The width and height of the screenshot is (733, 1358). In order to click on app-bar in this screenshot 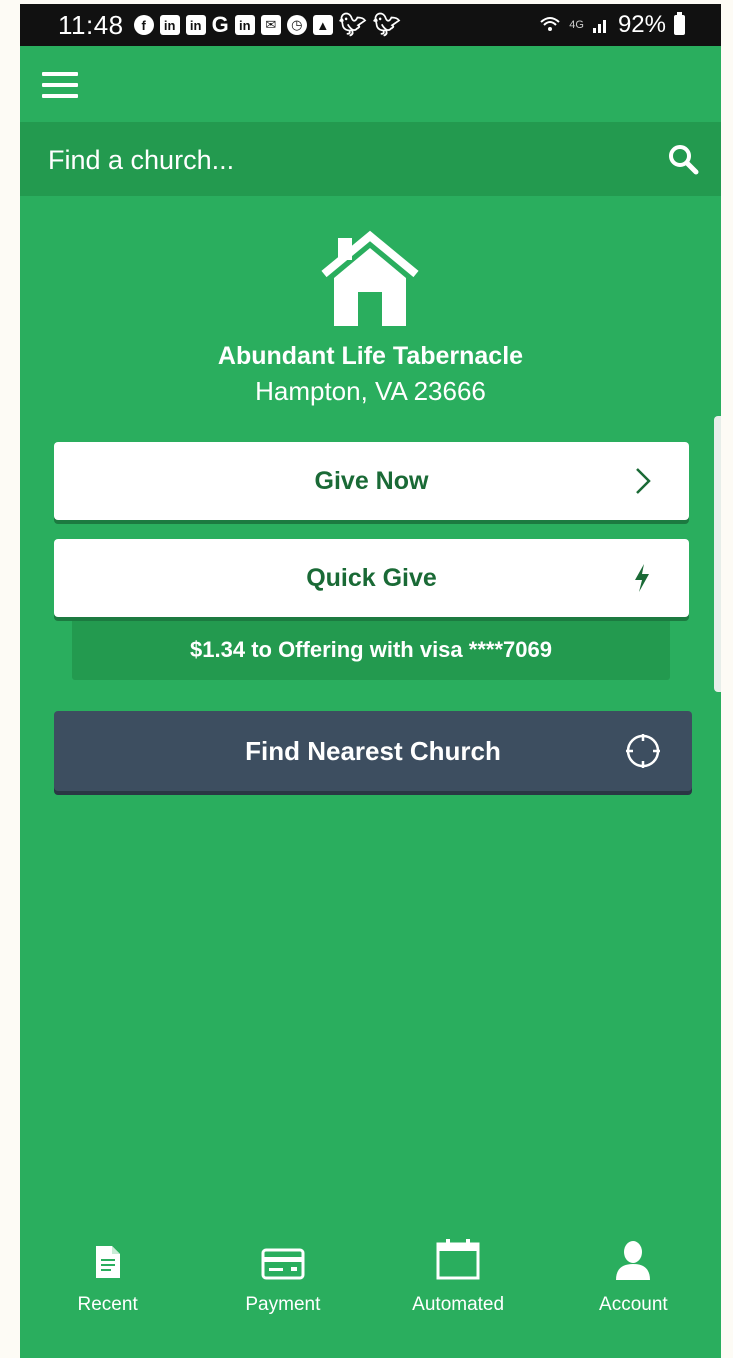, I will do `click(370, 84)`.